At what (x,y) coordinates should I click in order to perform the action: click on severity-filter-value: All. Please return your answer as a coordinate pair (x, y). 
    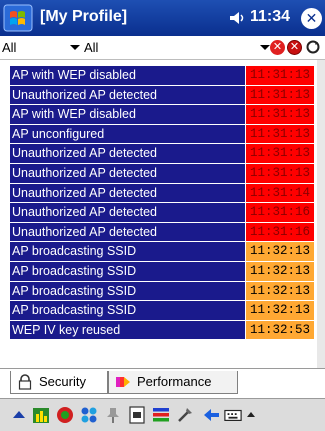
    Looking at the image, I should click on (91, 47).